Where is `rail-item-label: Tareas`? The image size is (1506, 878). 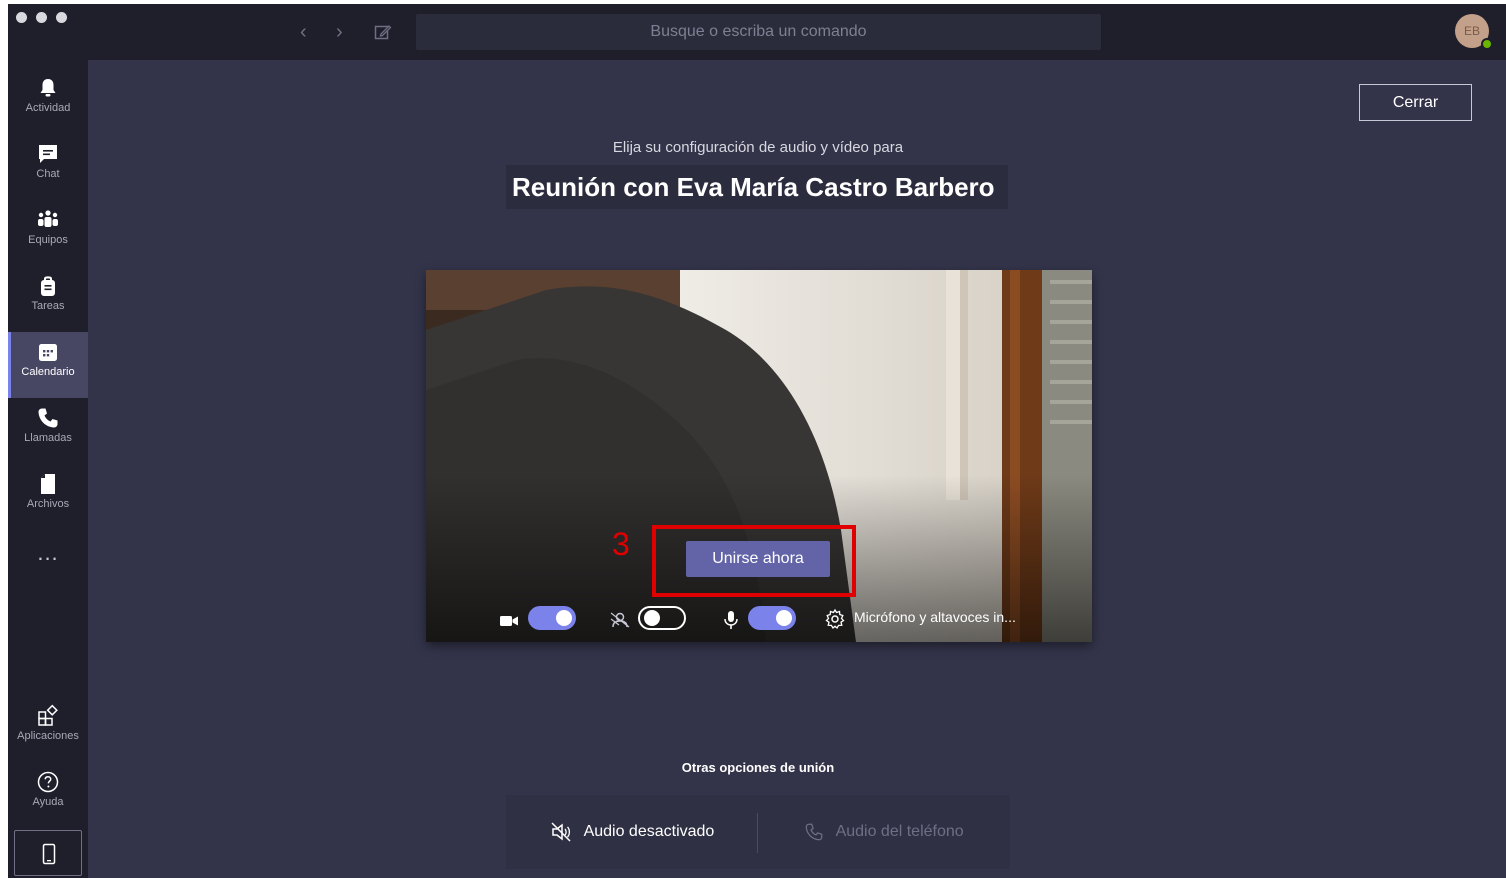
rail-item-label: Tareas is located at coordinates (48, 306).